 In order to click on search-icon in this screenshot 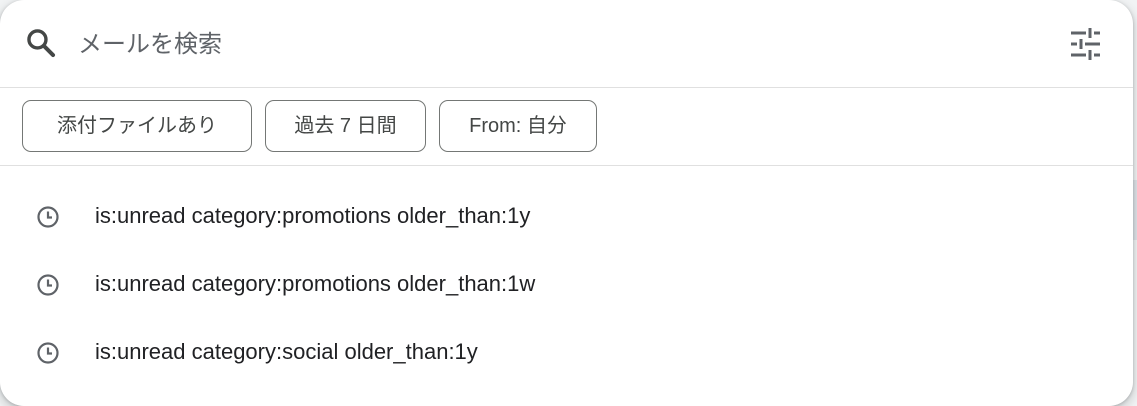, I will do `click(41, 43)`.